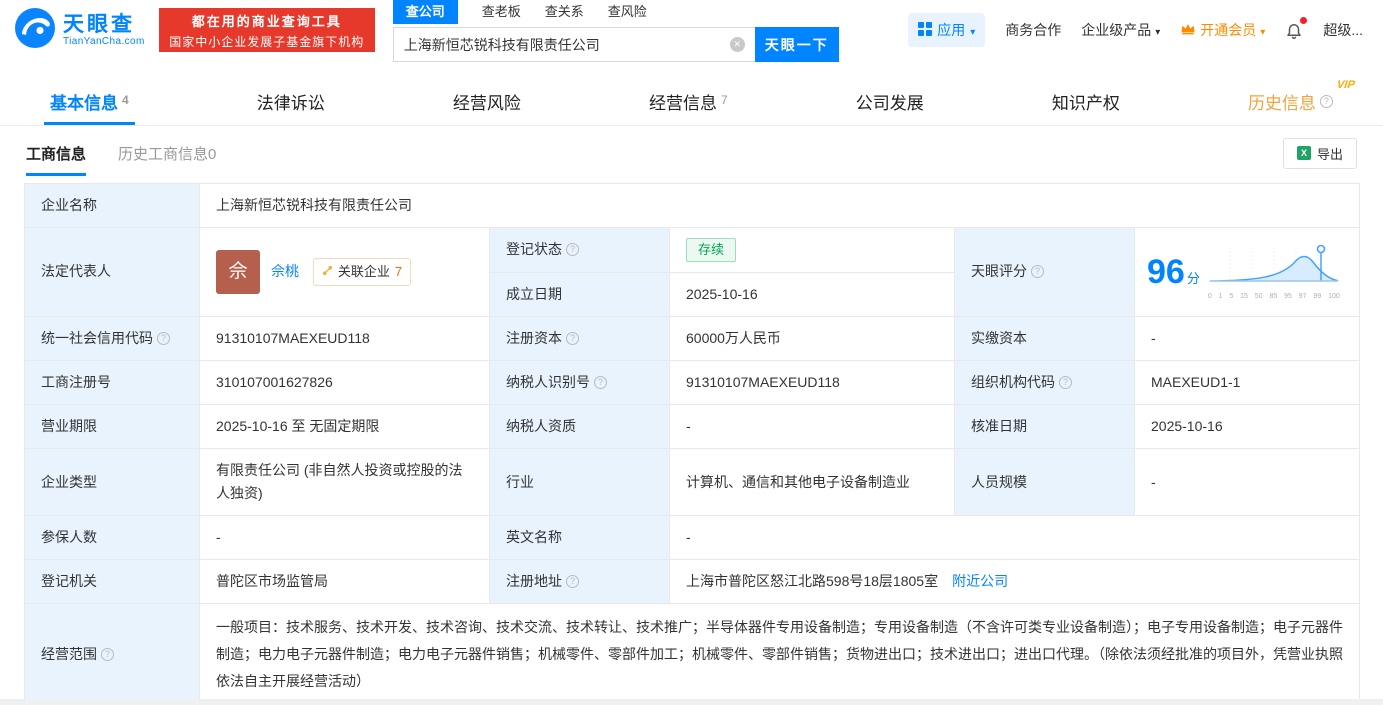 This screenshot has width=1383, height=705. Describe the element at coordinates (812, 294) in the screenshot. I see `value-establish-date: 2025-10-16` at that location.